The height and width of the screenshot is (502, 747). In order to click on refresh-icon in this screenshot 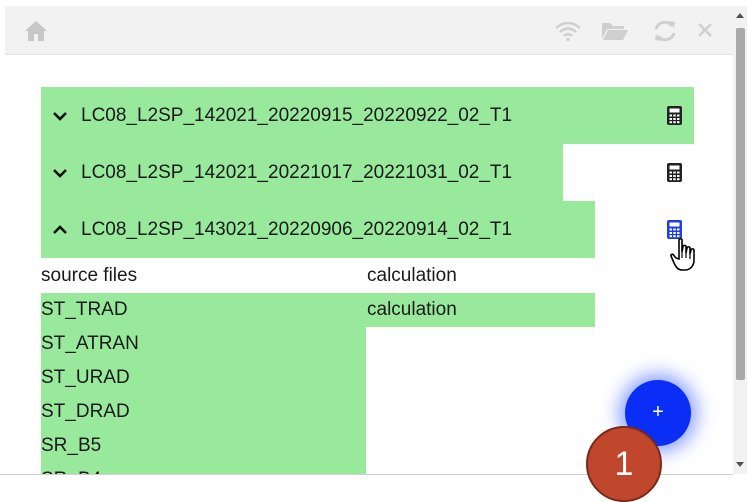, I will do `click(665, 31)`.